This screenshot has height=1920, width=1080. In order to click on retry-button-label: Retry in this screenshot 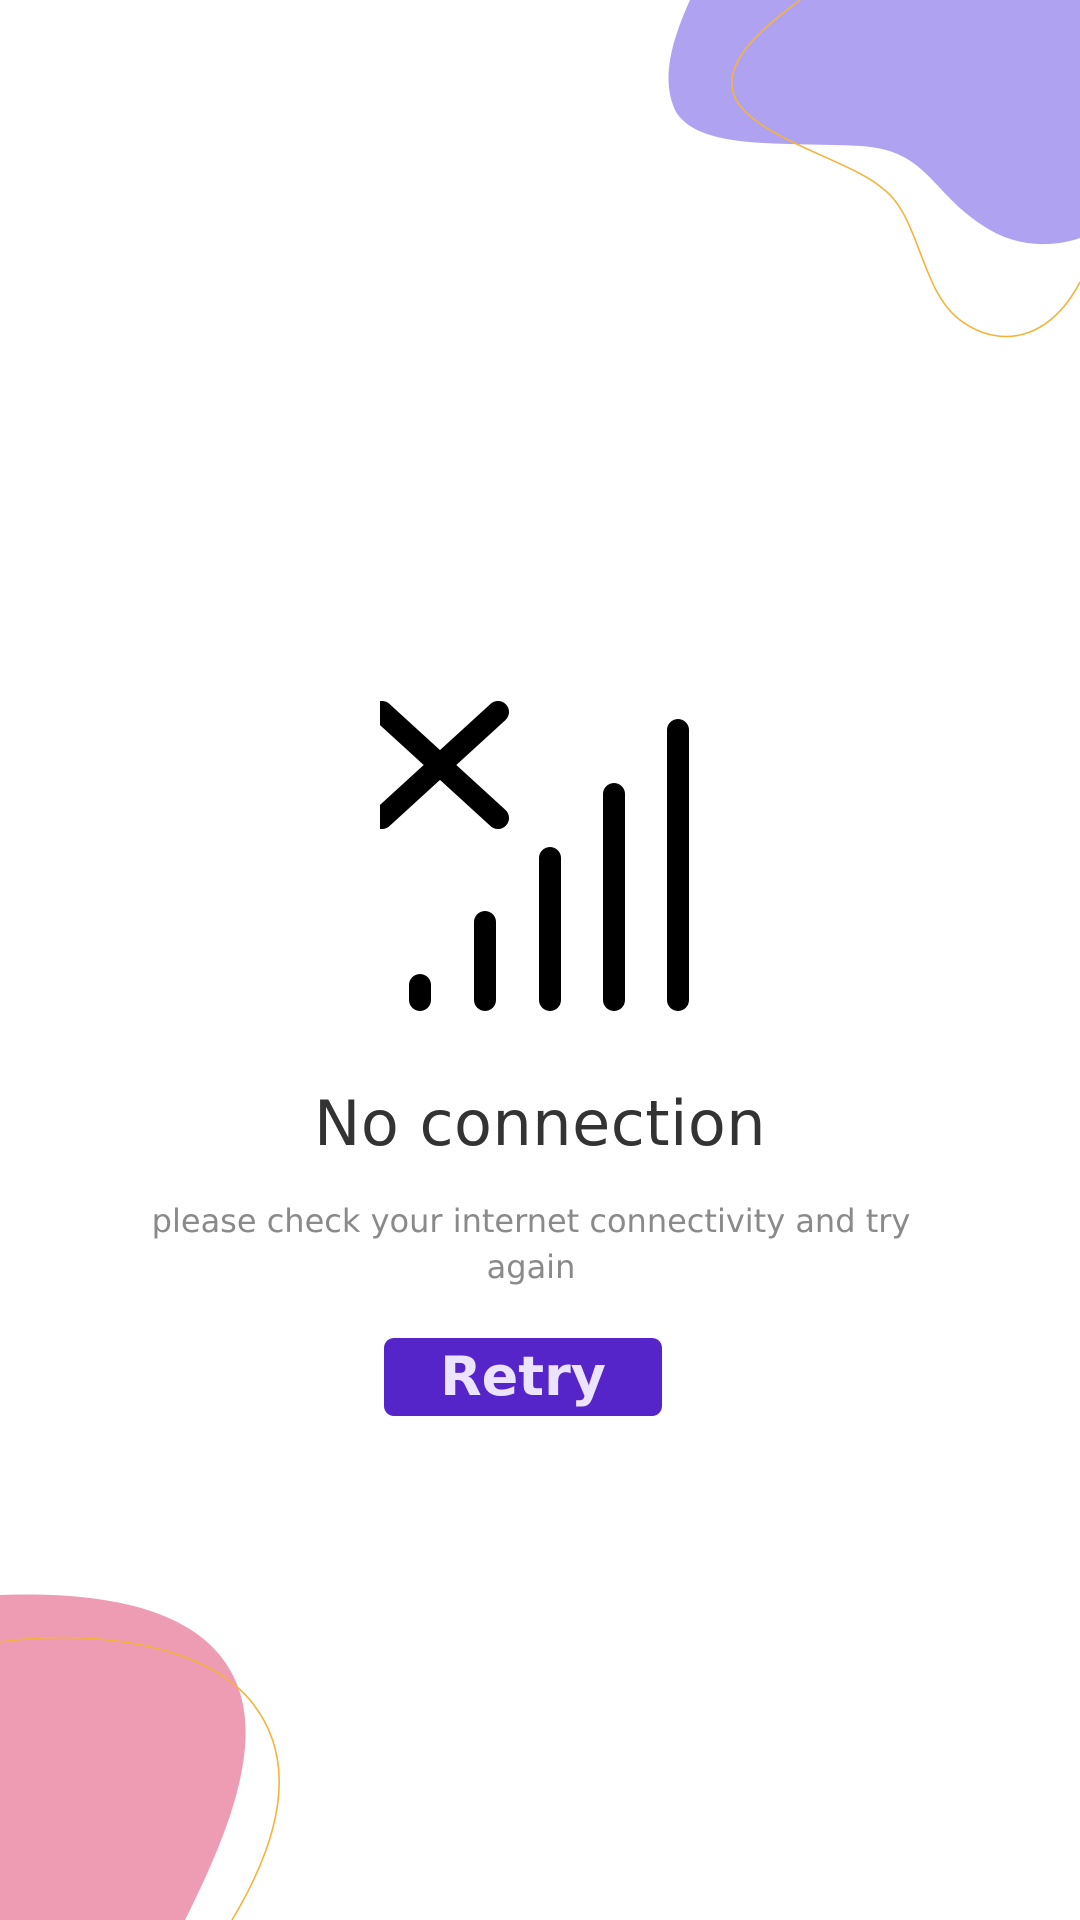, I will do `click(523, 1376)`.